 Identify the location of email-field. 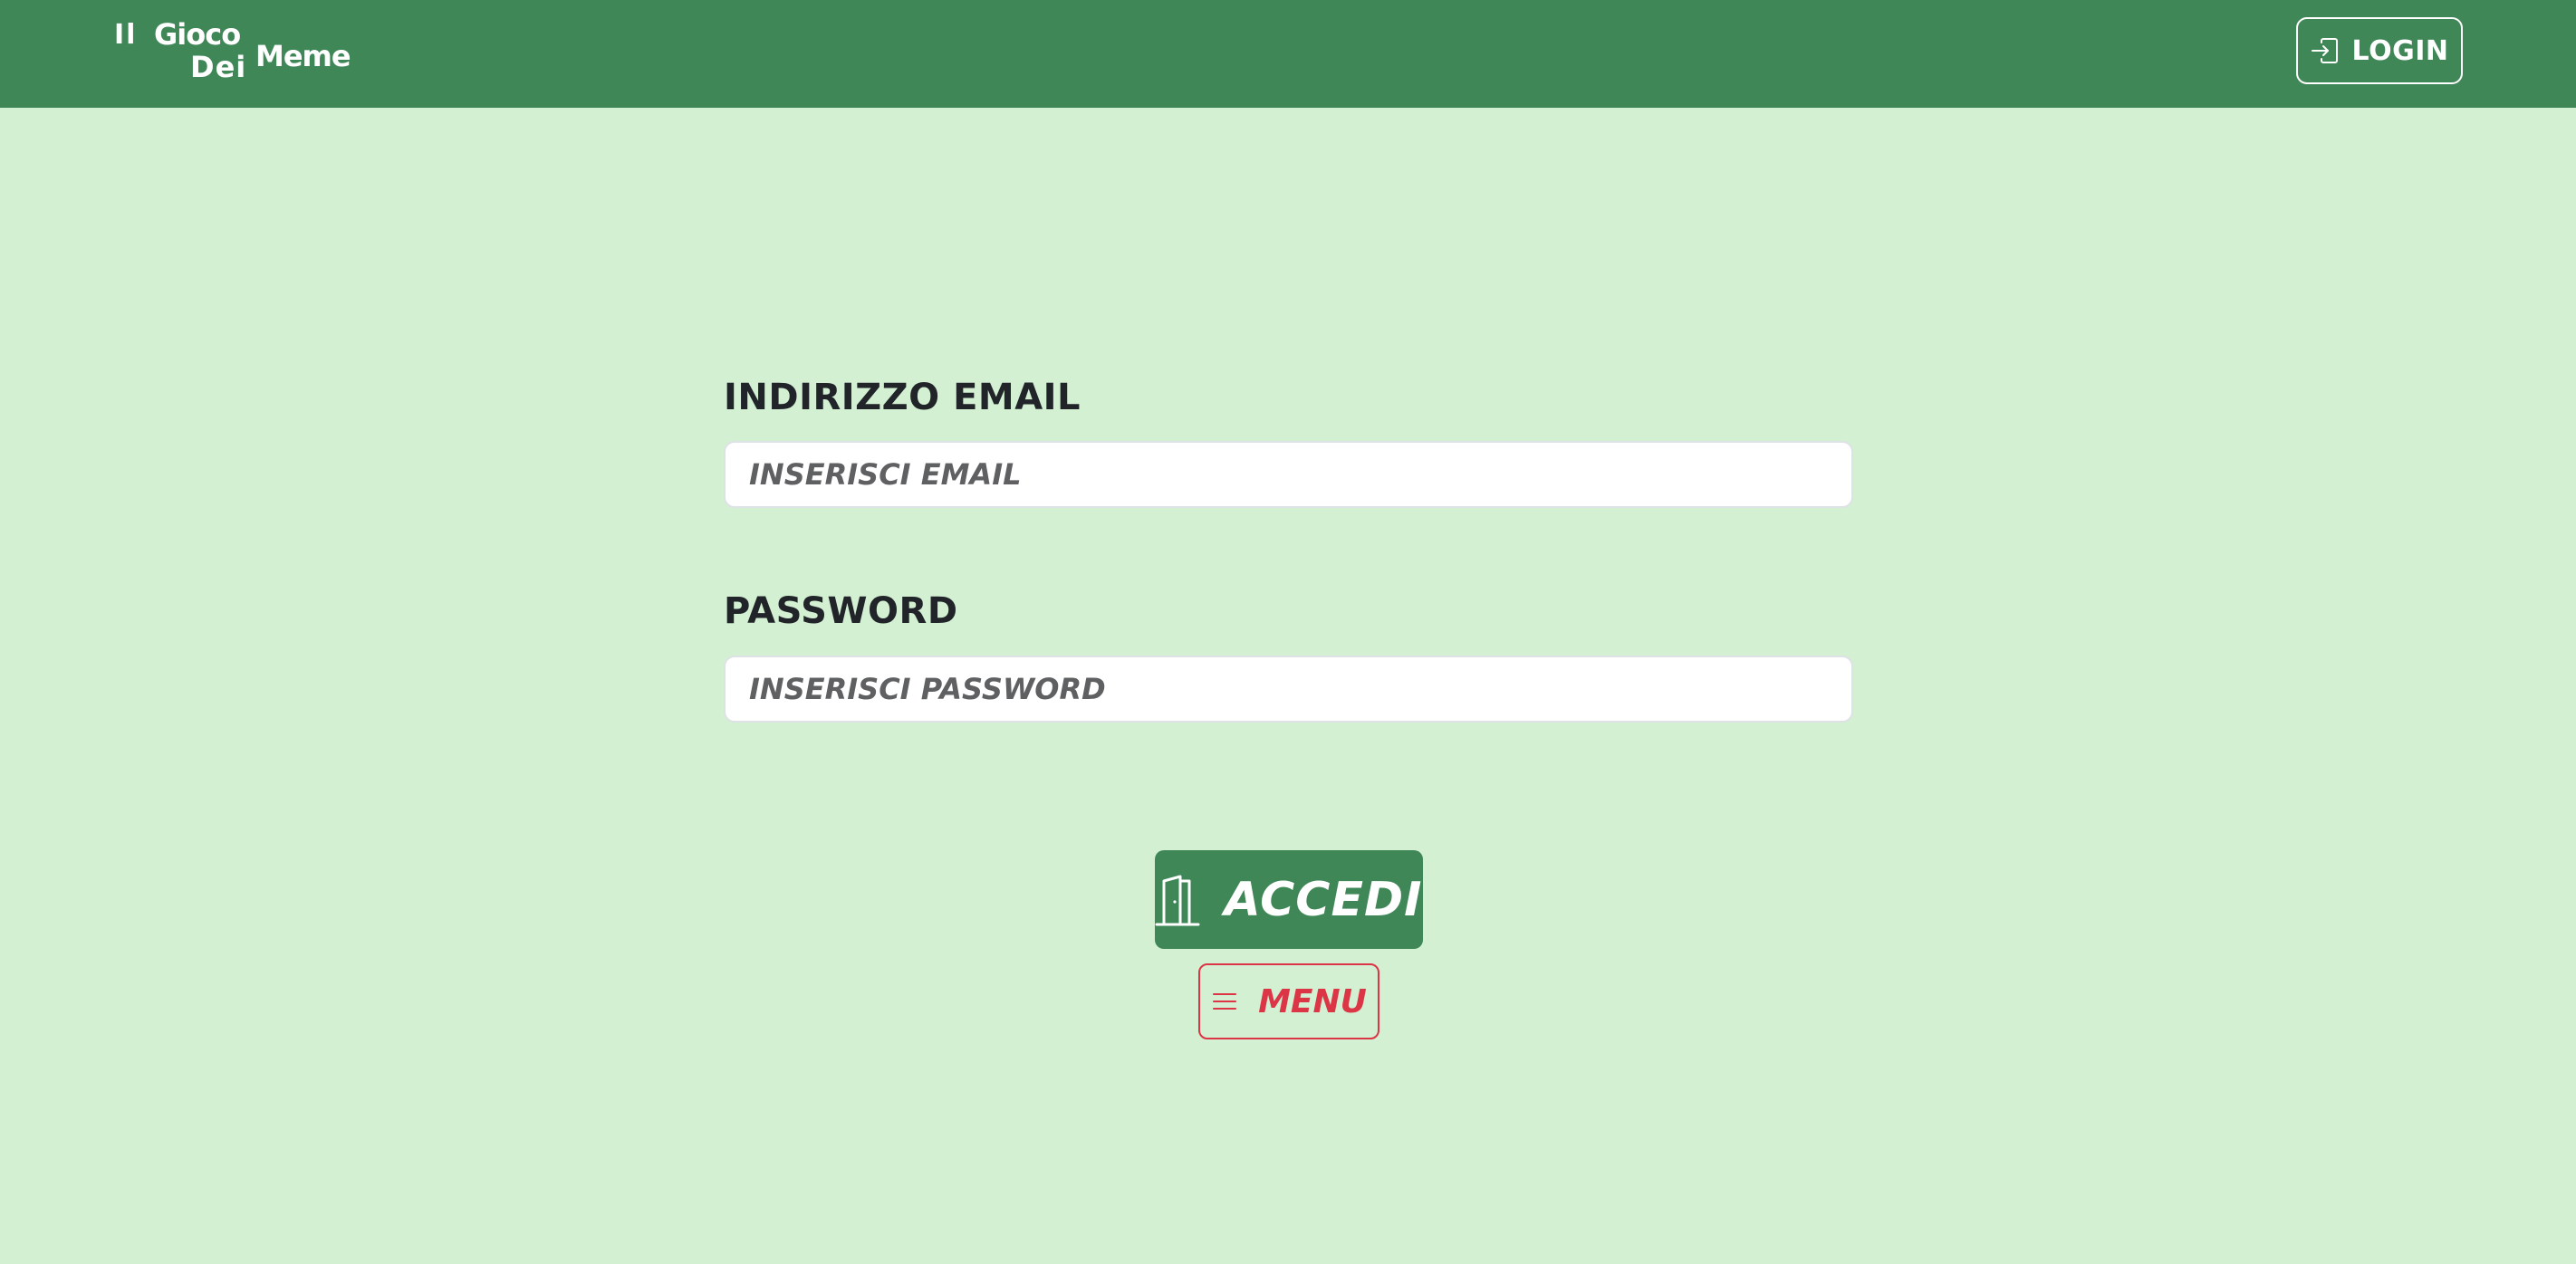
(1288, 474).